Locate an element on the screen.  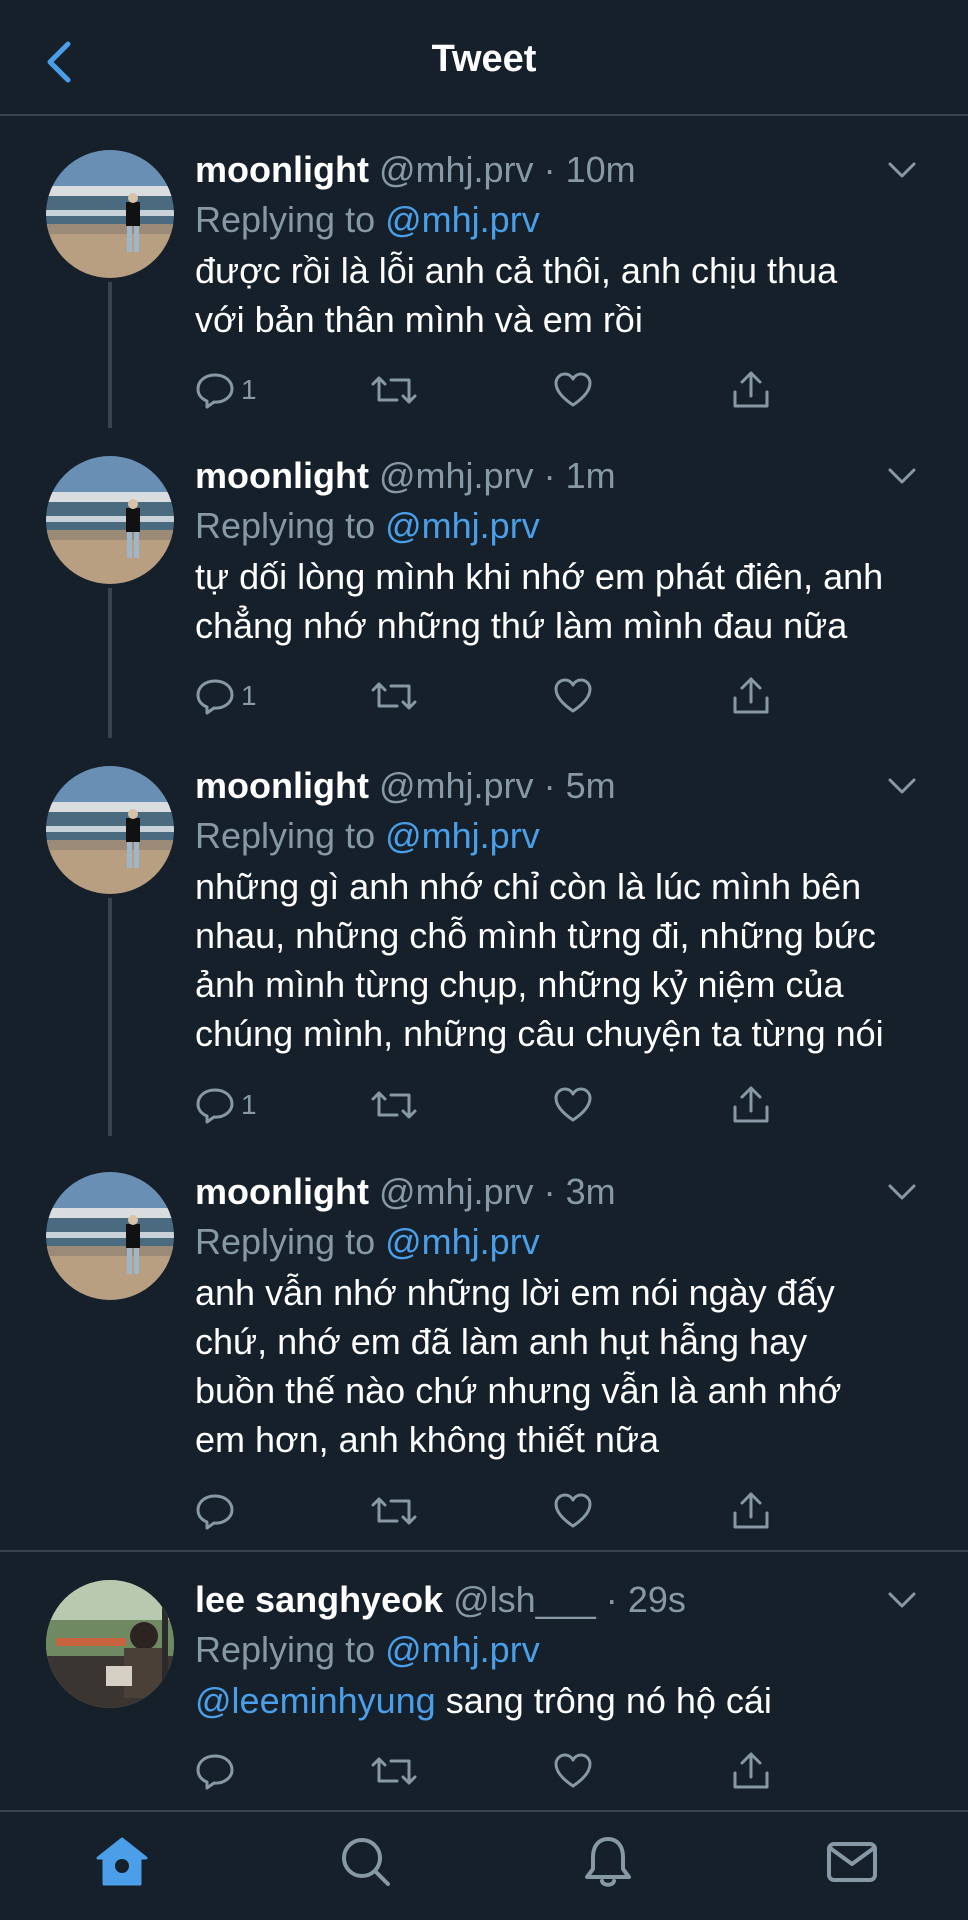
tweet-text-body: sang trông nó hộ cái is located at coordinates (603, 1700).